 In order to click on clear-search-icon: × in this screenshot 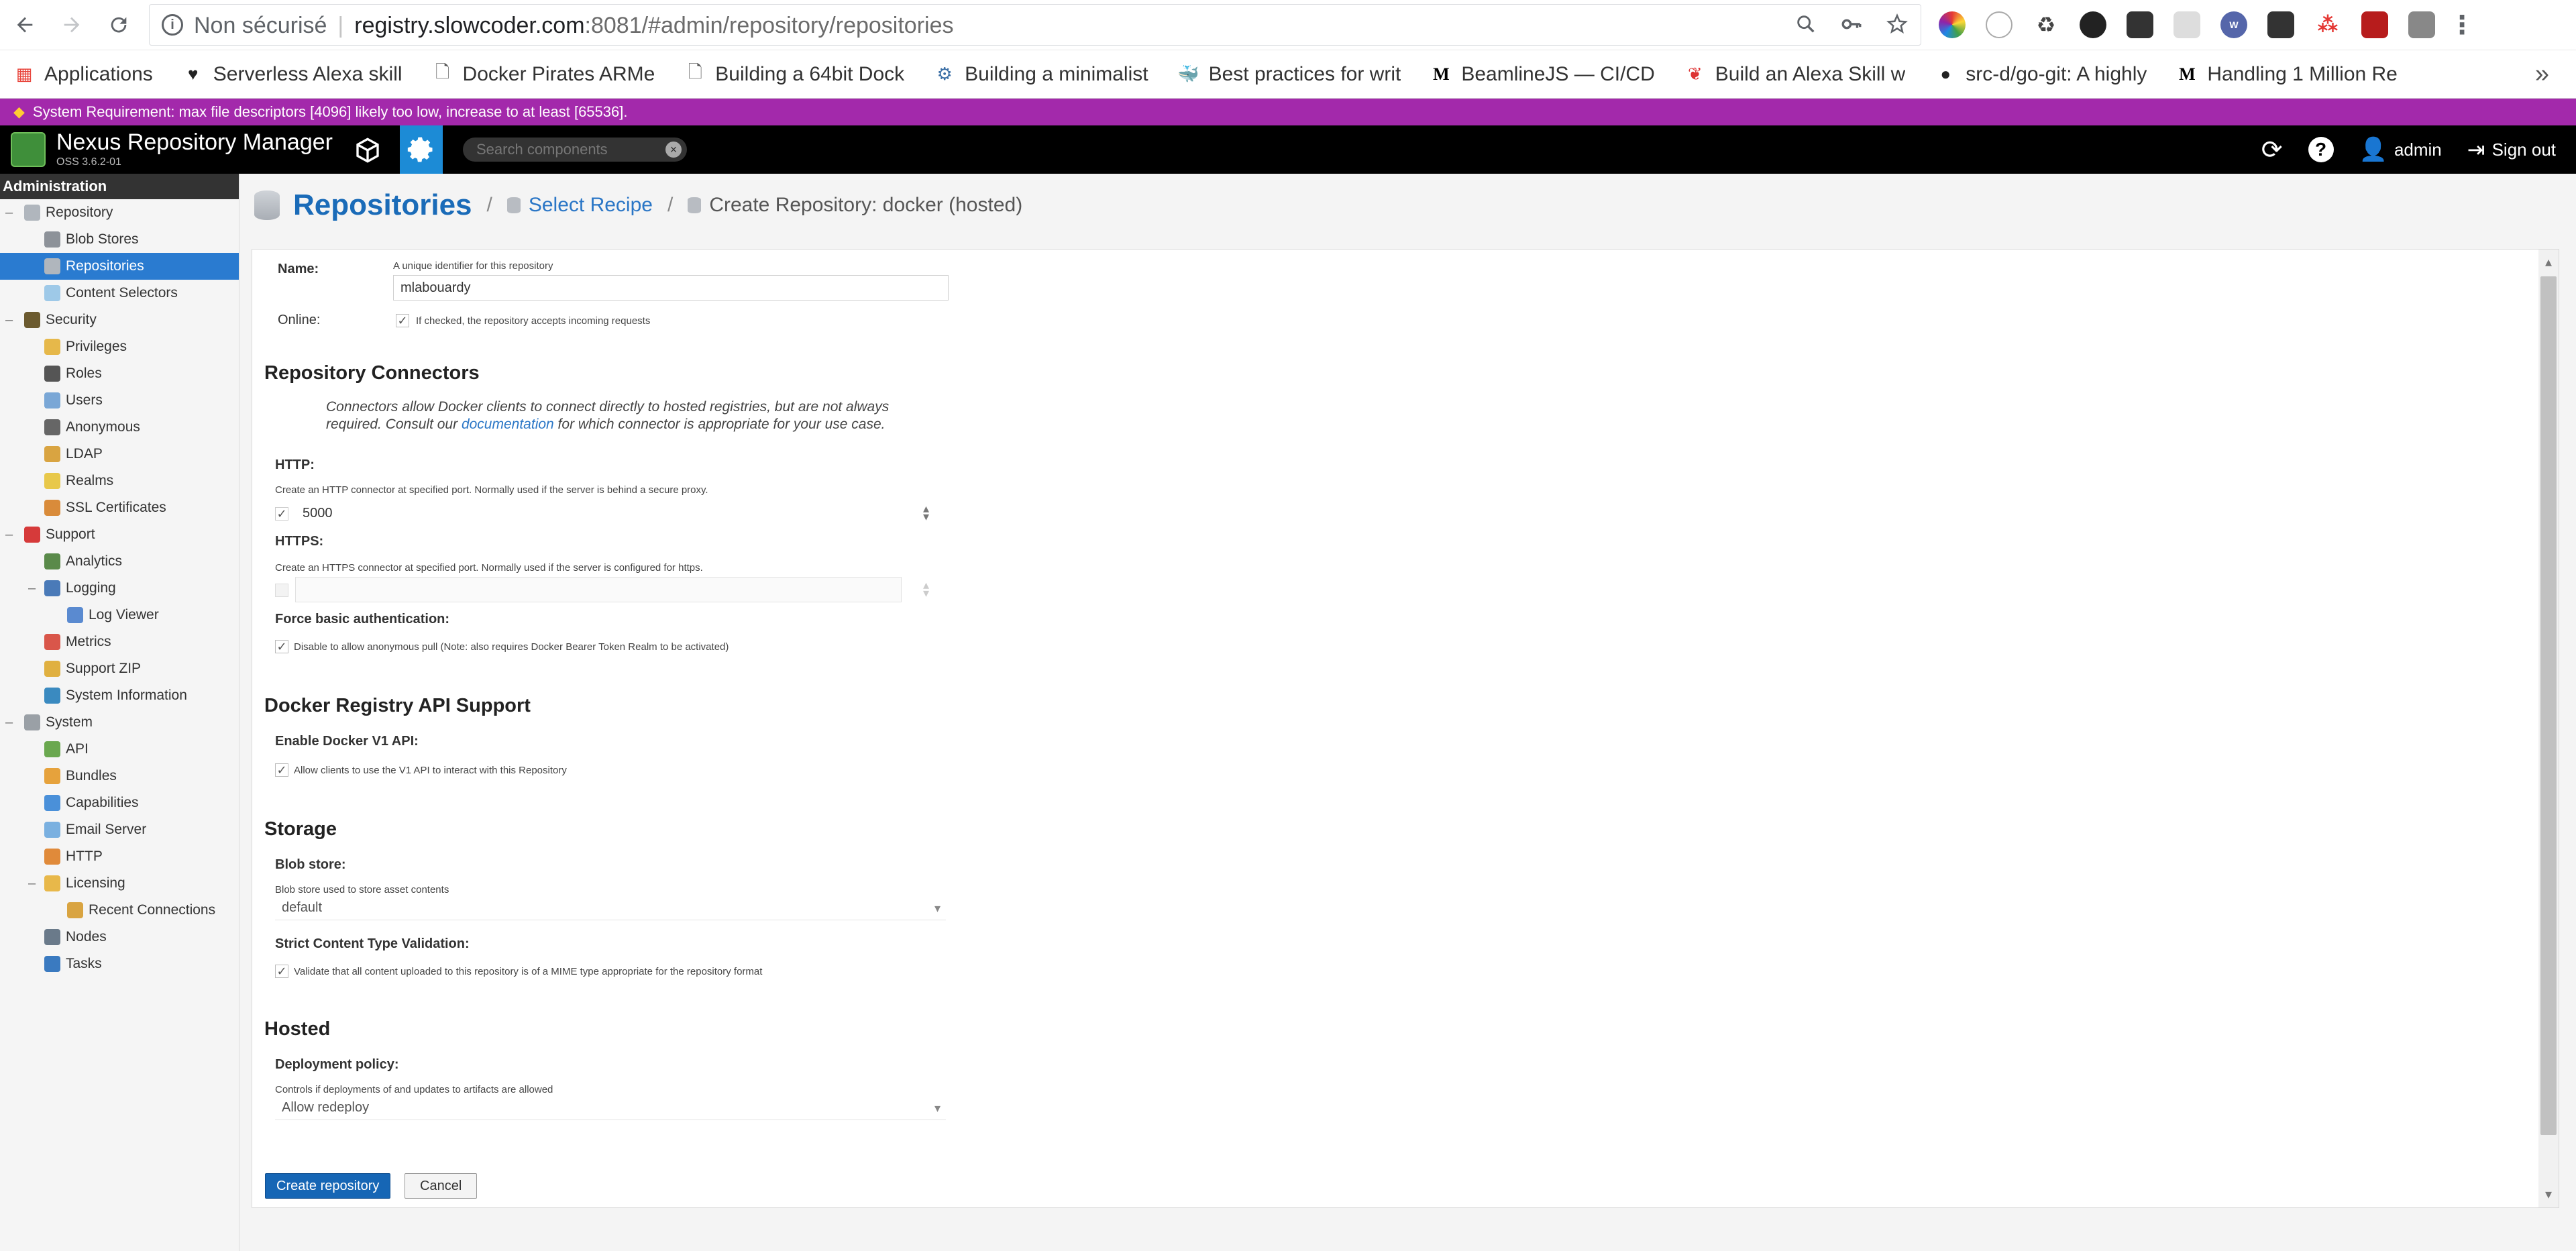, I will do `click(673, 150)`.